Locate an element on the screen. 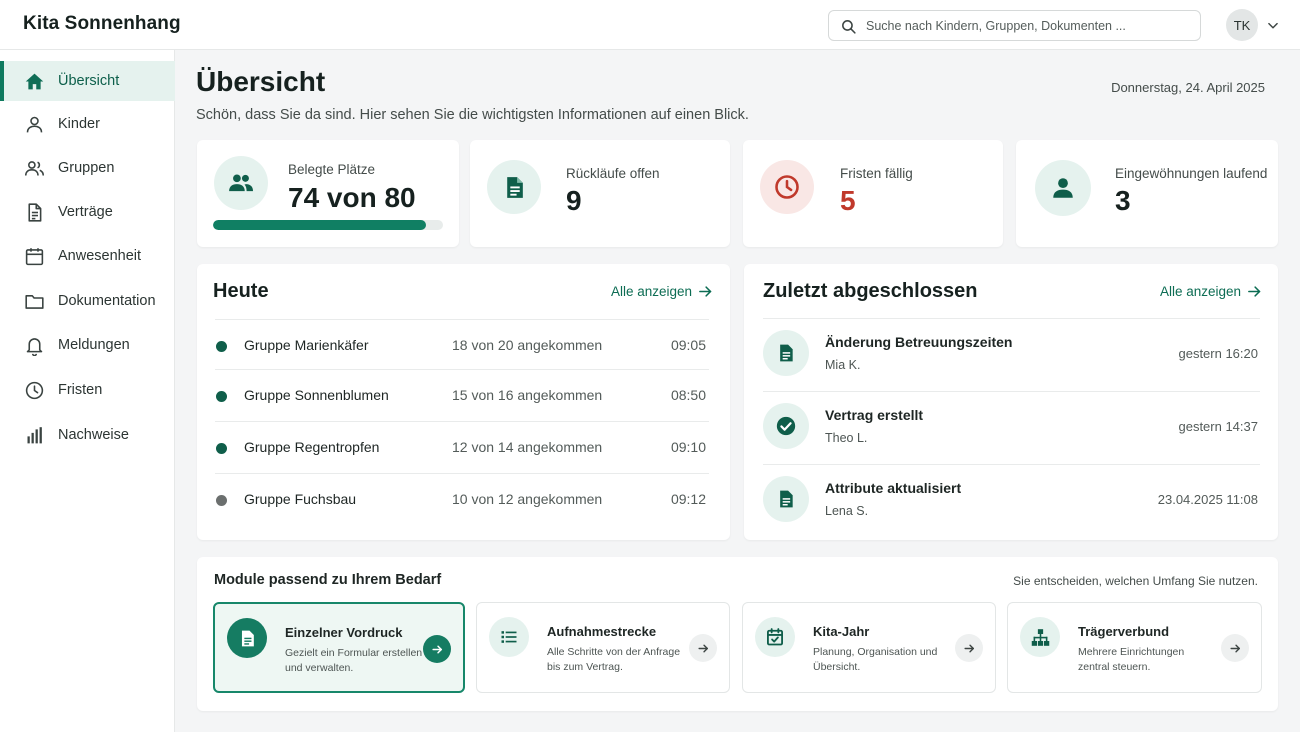 The width and height of the screenshot is (1300, 732). sidebar-item-anwesenheit: Anwesenheit is located at coordinates (87, 256).